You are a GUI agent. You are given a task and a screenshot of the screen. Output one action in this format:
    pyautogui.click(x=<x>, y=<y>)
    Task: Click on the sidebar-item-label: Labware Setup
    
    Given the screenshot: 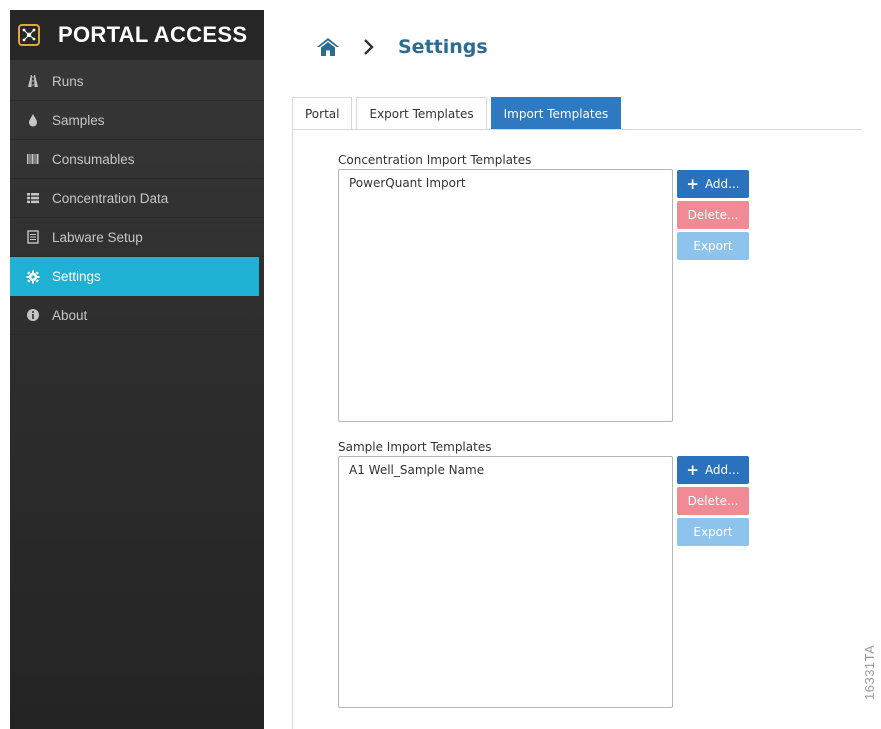 What is the action you would take?
    pyautogui.click(x=97, y=237)
    